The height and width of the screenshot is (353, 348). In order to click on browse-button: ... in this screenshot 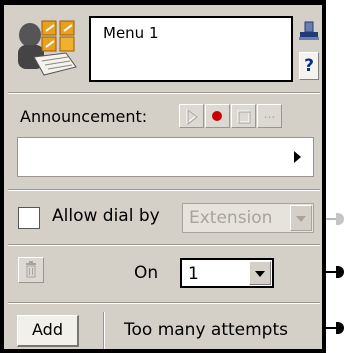, I will do `click(269, 116)`.